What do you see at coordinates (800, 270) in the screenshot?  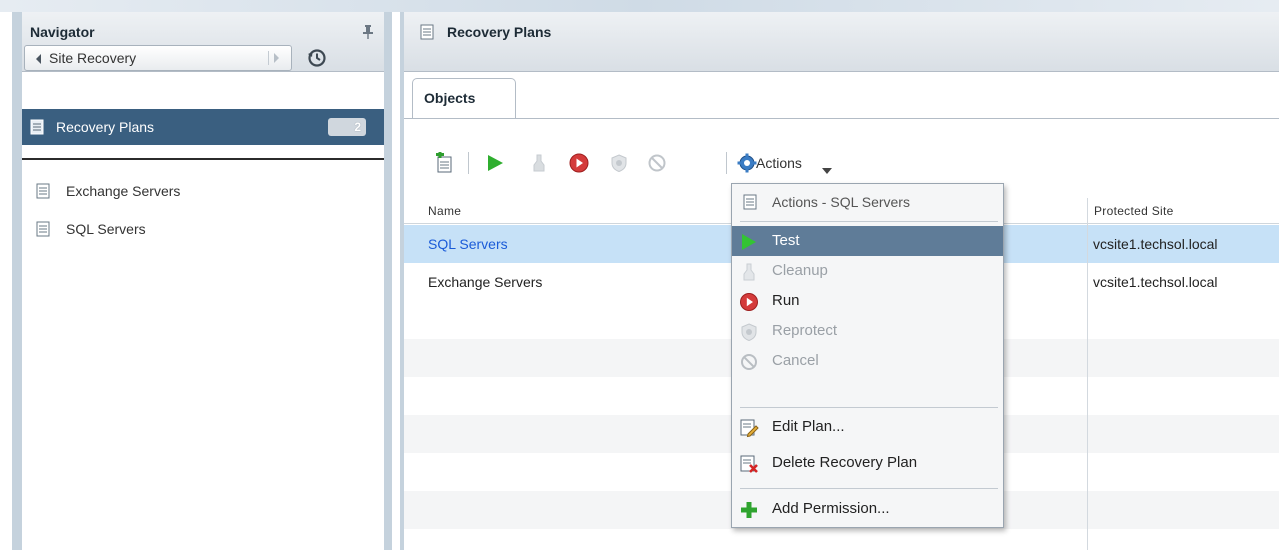 I see `menu-item-label: Cleanup` at bounding box center [800, 270].